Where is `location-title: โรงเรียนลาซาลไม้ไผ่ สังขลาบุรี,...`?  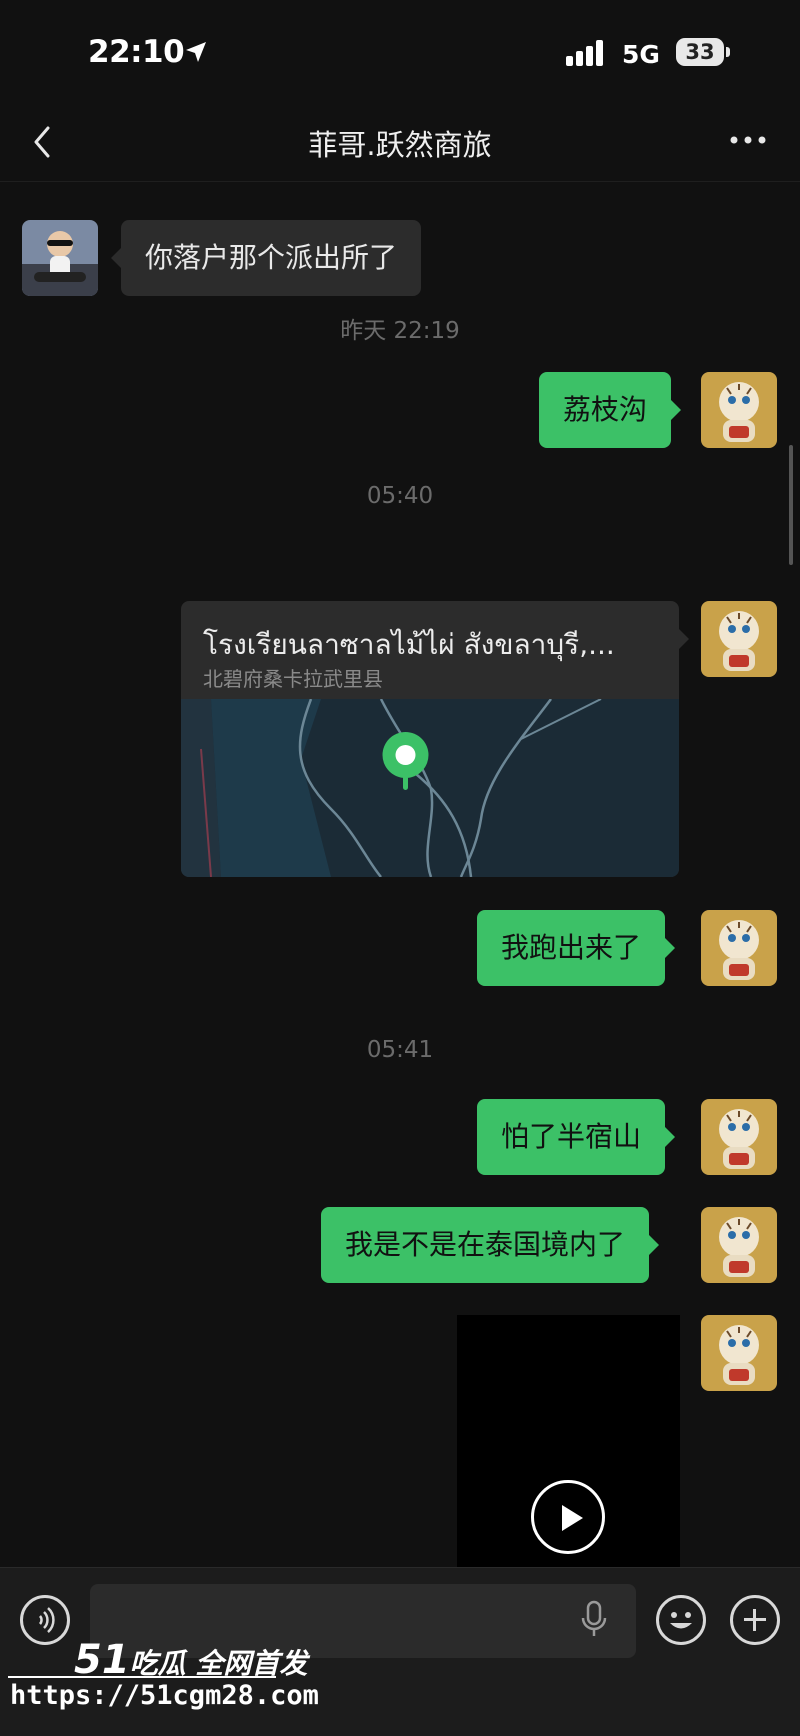 location-title: โรงเรียนลาซาลไม้ไผ่ สังขลาบุรี,... is located at coordinates (409, 644).